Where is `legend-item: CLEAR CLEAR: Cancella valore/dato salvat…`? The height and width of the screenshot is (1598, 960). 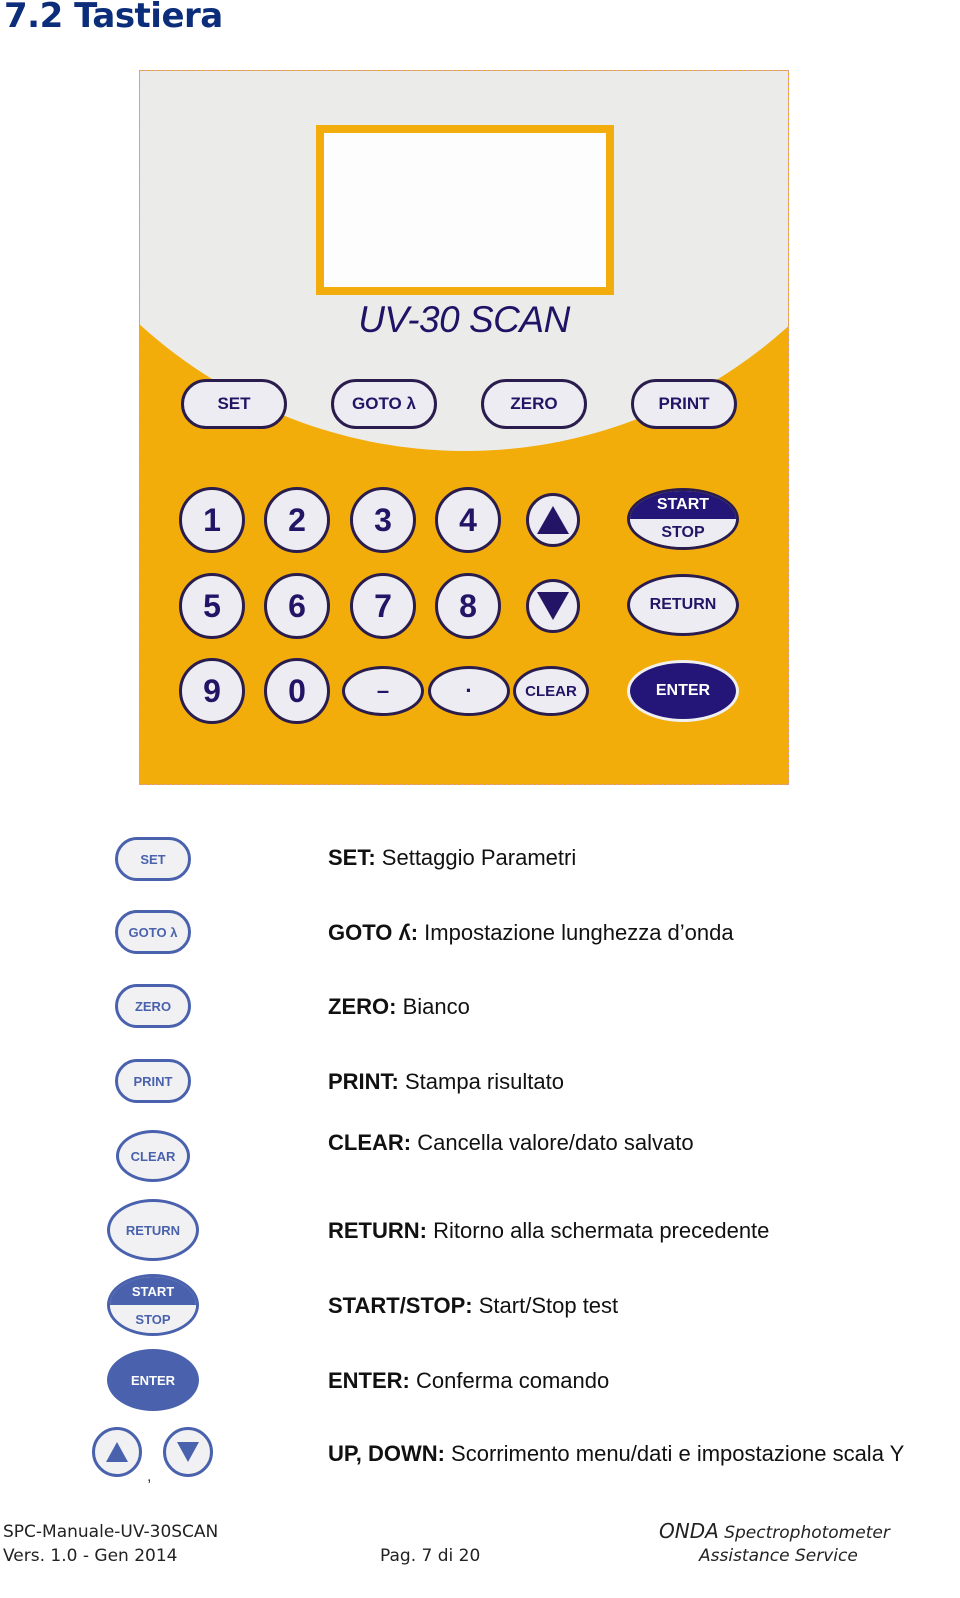
legend-item: CLEAR CLEAR: Cancella valore/dato salvat… is located at coordinates (480, 1159).